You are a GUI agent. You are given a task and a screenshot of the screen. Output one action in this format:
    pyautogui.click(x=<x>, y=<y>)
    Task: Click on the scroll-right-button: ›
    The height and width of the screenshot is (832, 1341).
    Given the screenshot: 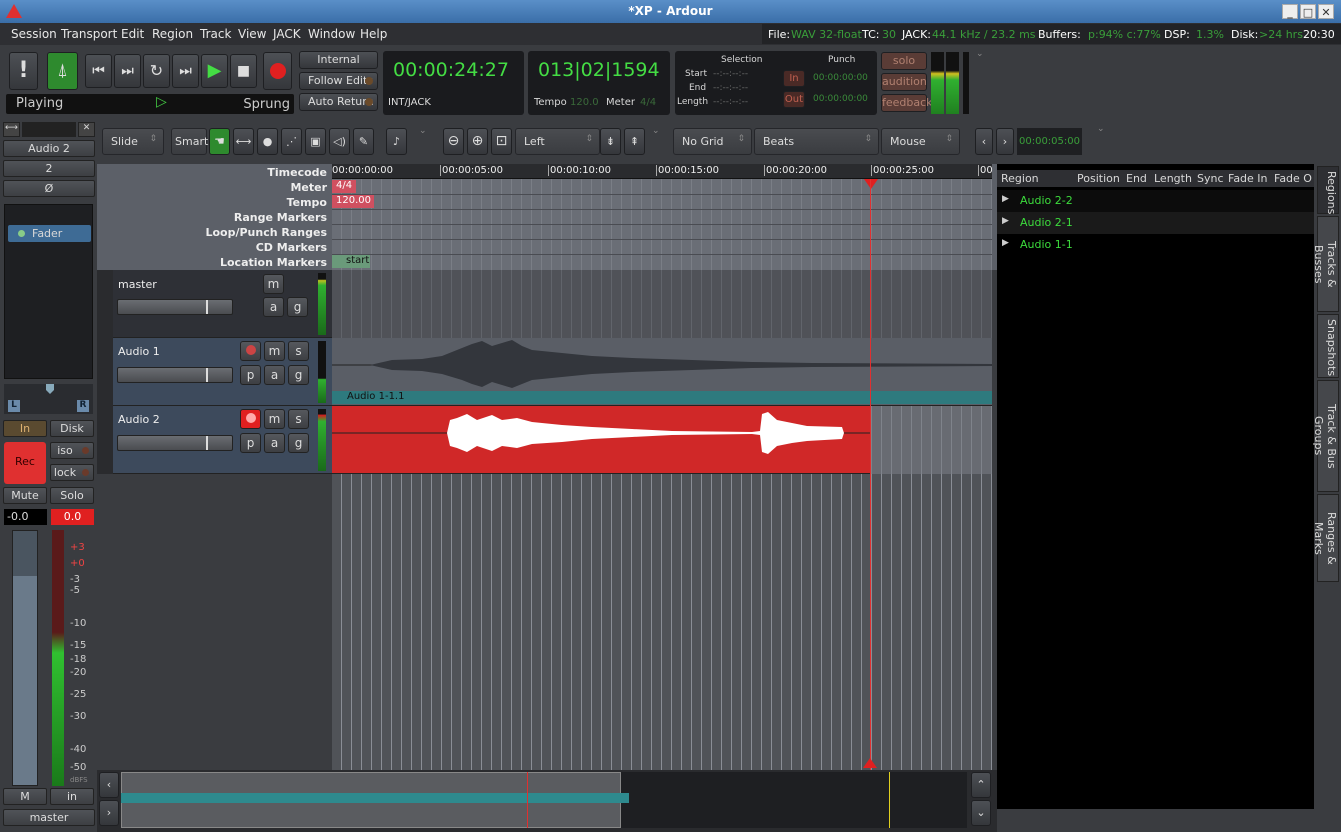 What is the action you would take?
    pyautogui.click(x=109, y=813)
    